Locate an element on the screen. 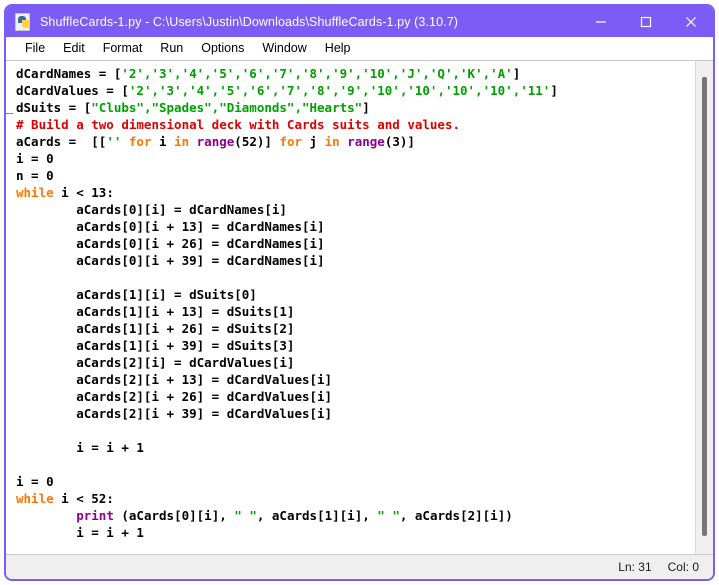 This screenshot has height=585, width=719. status-column-number: Col: 0 is located at coordinates (683, 567).